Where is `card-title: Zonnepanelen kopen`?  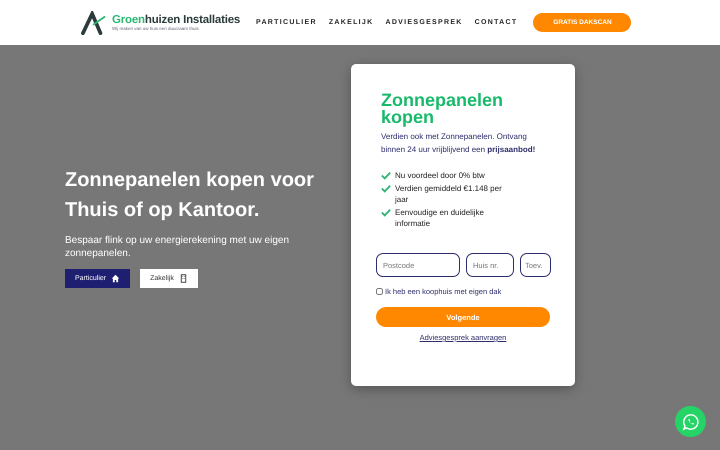 card-title: Zonnepanelen kopen is located at coordinates (442, 109).